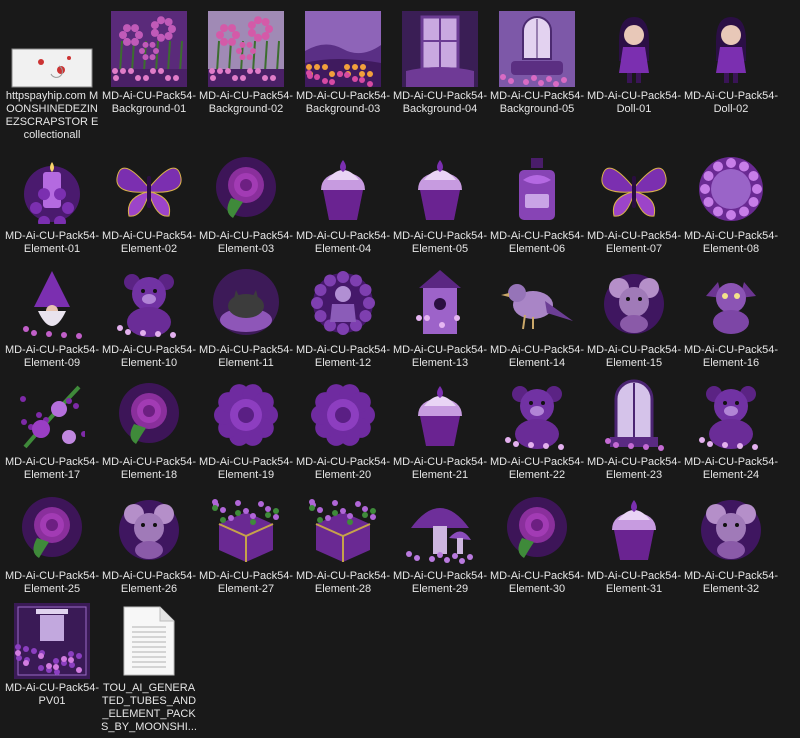  I want to click on file-item: MD-Ai-CU-Pack54-Element-24, so click(731, 430).